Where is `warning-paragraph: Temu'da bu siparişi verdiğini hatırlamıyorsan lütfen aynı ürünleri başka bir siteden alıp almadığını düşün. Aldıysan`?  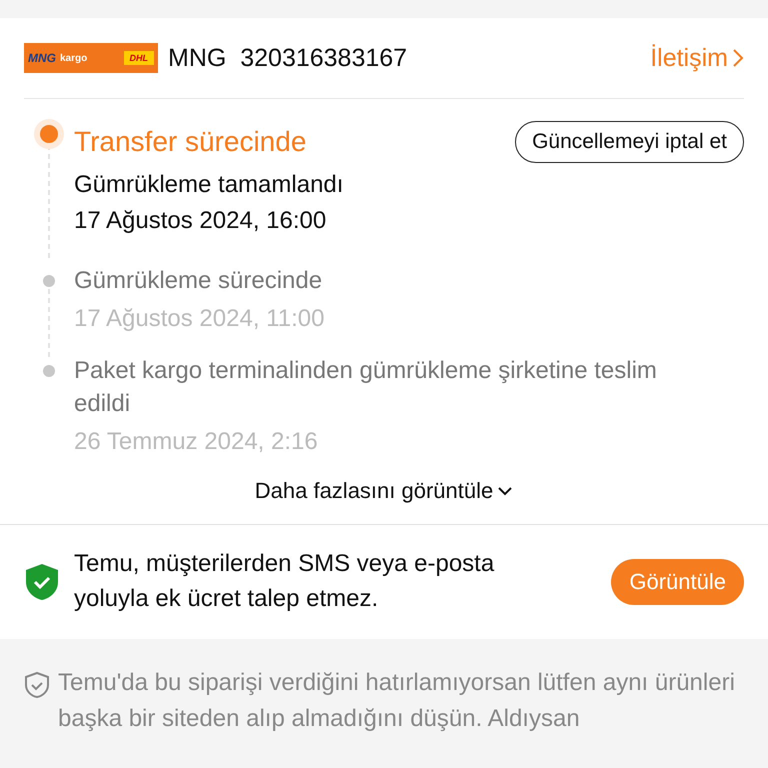 warning-paragraph: Temu'da bu siparişi verdiğini hatırlamıyorsan lütfen aynı ürünleri başka bir siteden alıp almadığını düşün. Aldıysan is located at coordinates (397, 701).